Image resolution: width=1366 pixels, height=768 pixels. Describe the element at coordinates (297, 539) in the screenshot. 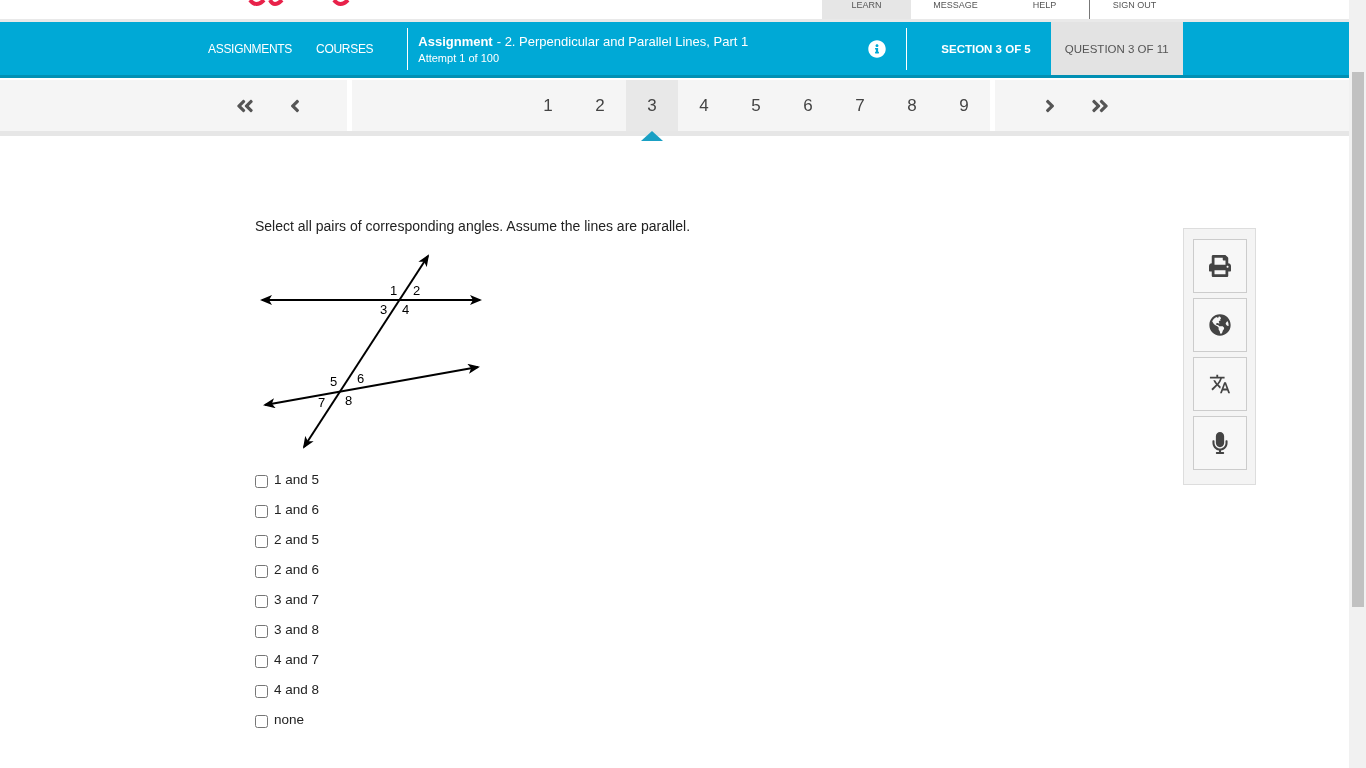

I see `answer-label: 2 and 5` at that location.